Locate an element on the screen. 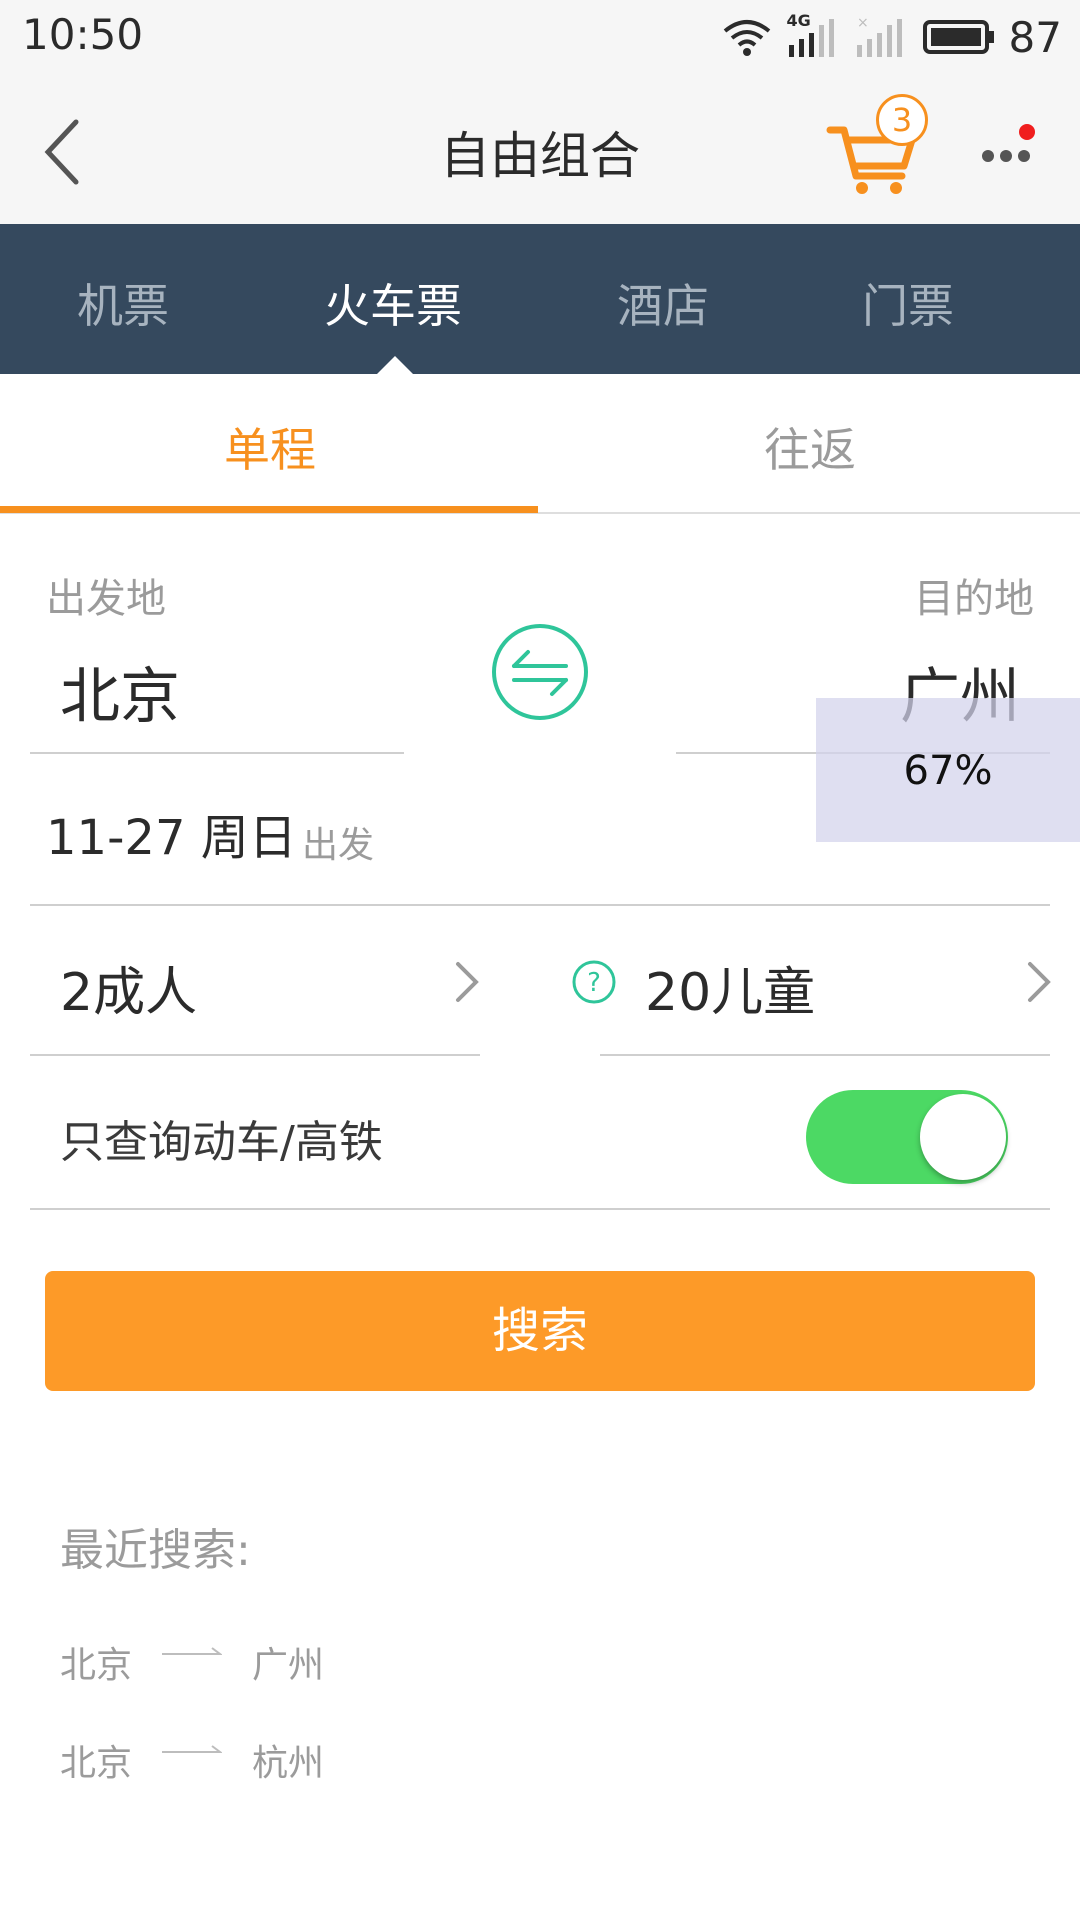  recent-search-item: 北京 广州 is located at coordinates (260, 1661).